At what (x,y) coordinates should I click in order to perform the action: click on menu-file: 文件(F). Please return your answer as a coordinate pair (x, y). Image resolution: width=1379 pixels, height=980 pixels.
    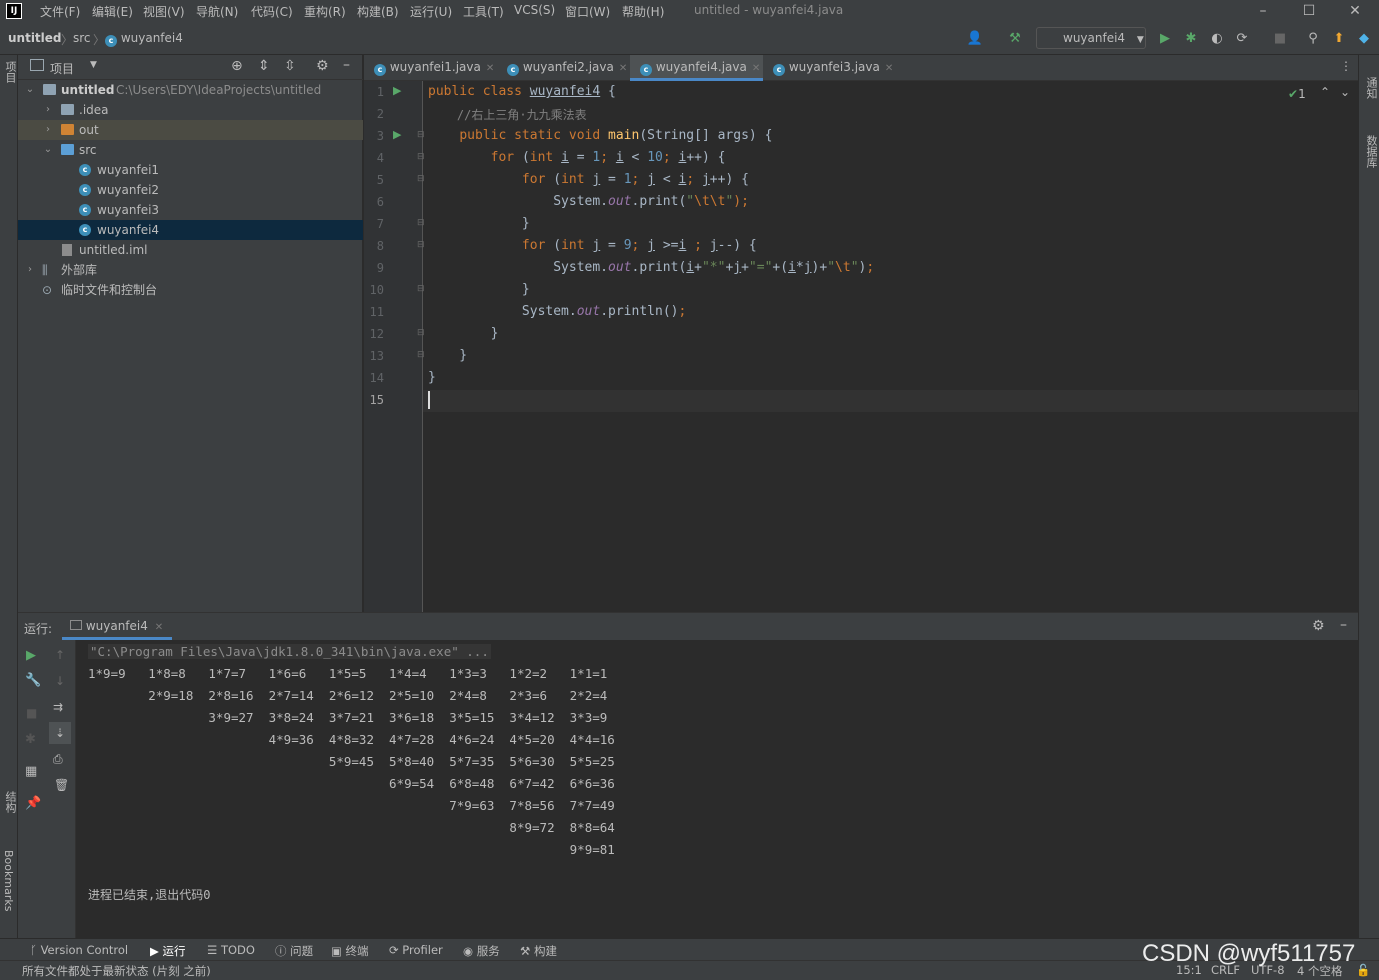
    Looking at the image, I should click on (60, 11).